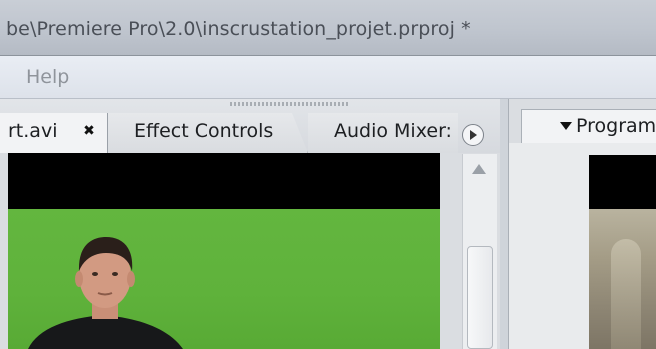  I want to click on tab-strip: Audio Mixer: Effect Controls rt.avi ✖, so click(250, 126).